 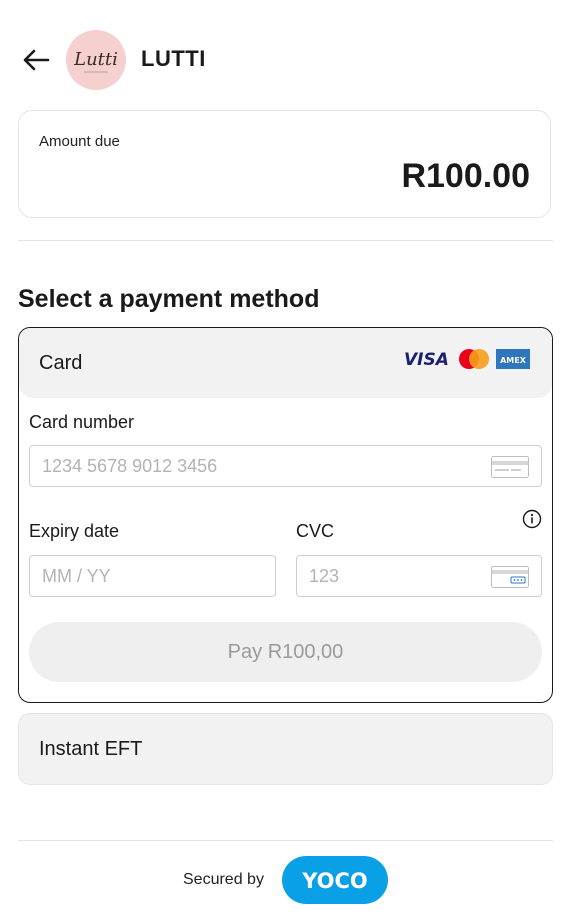 I want to click on card-brands: VISA AMEX, so click(x=467, y=359).